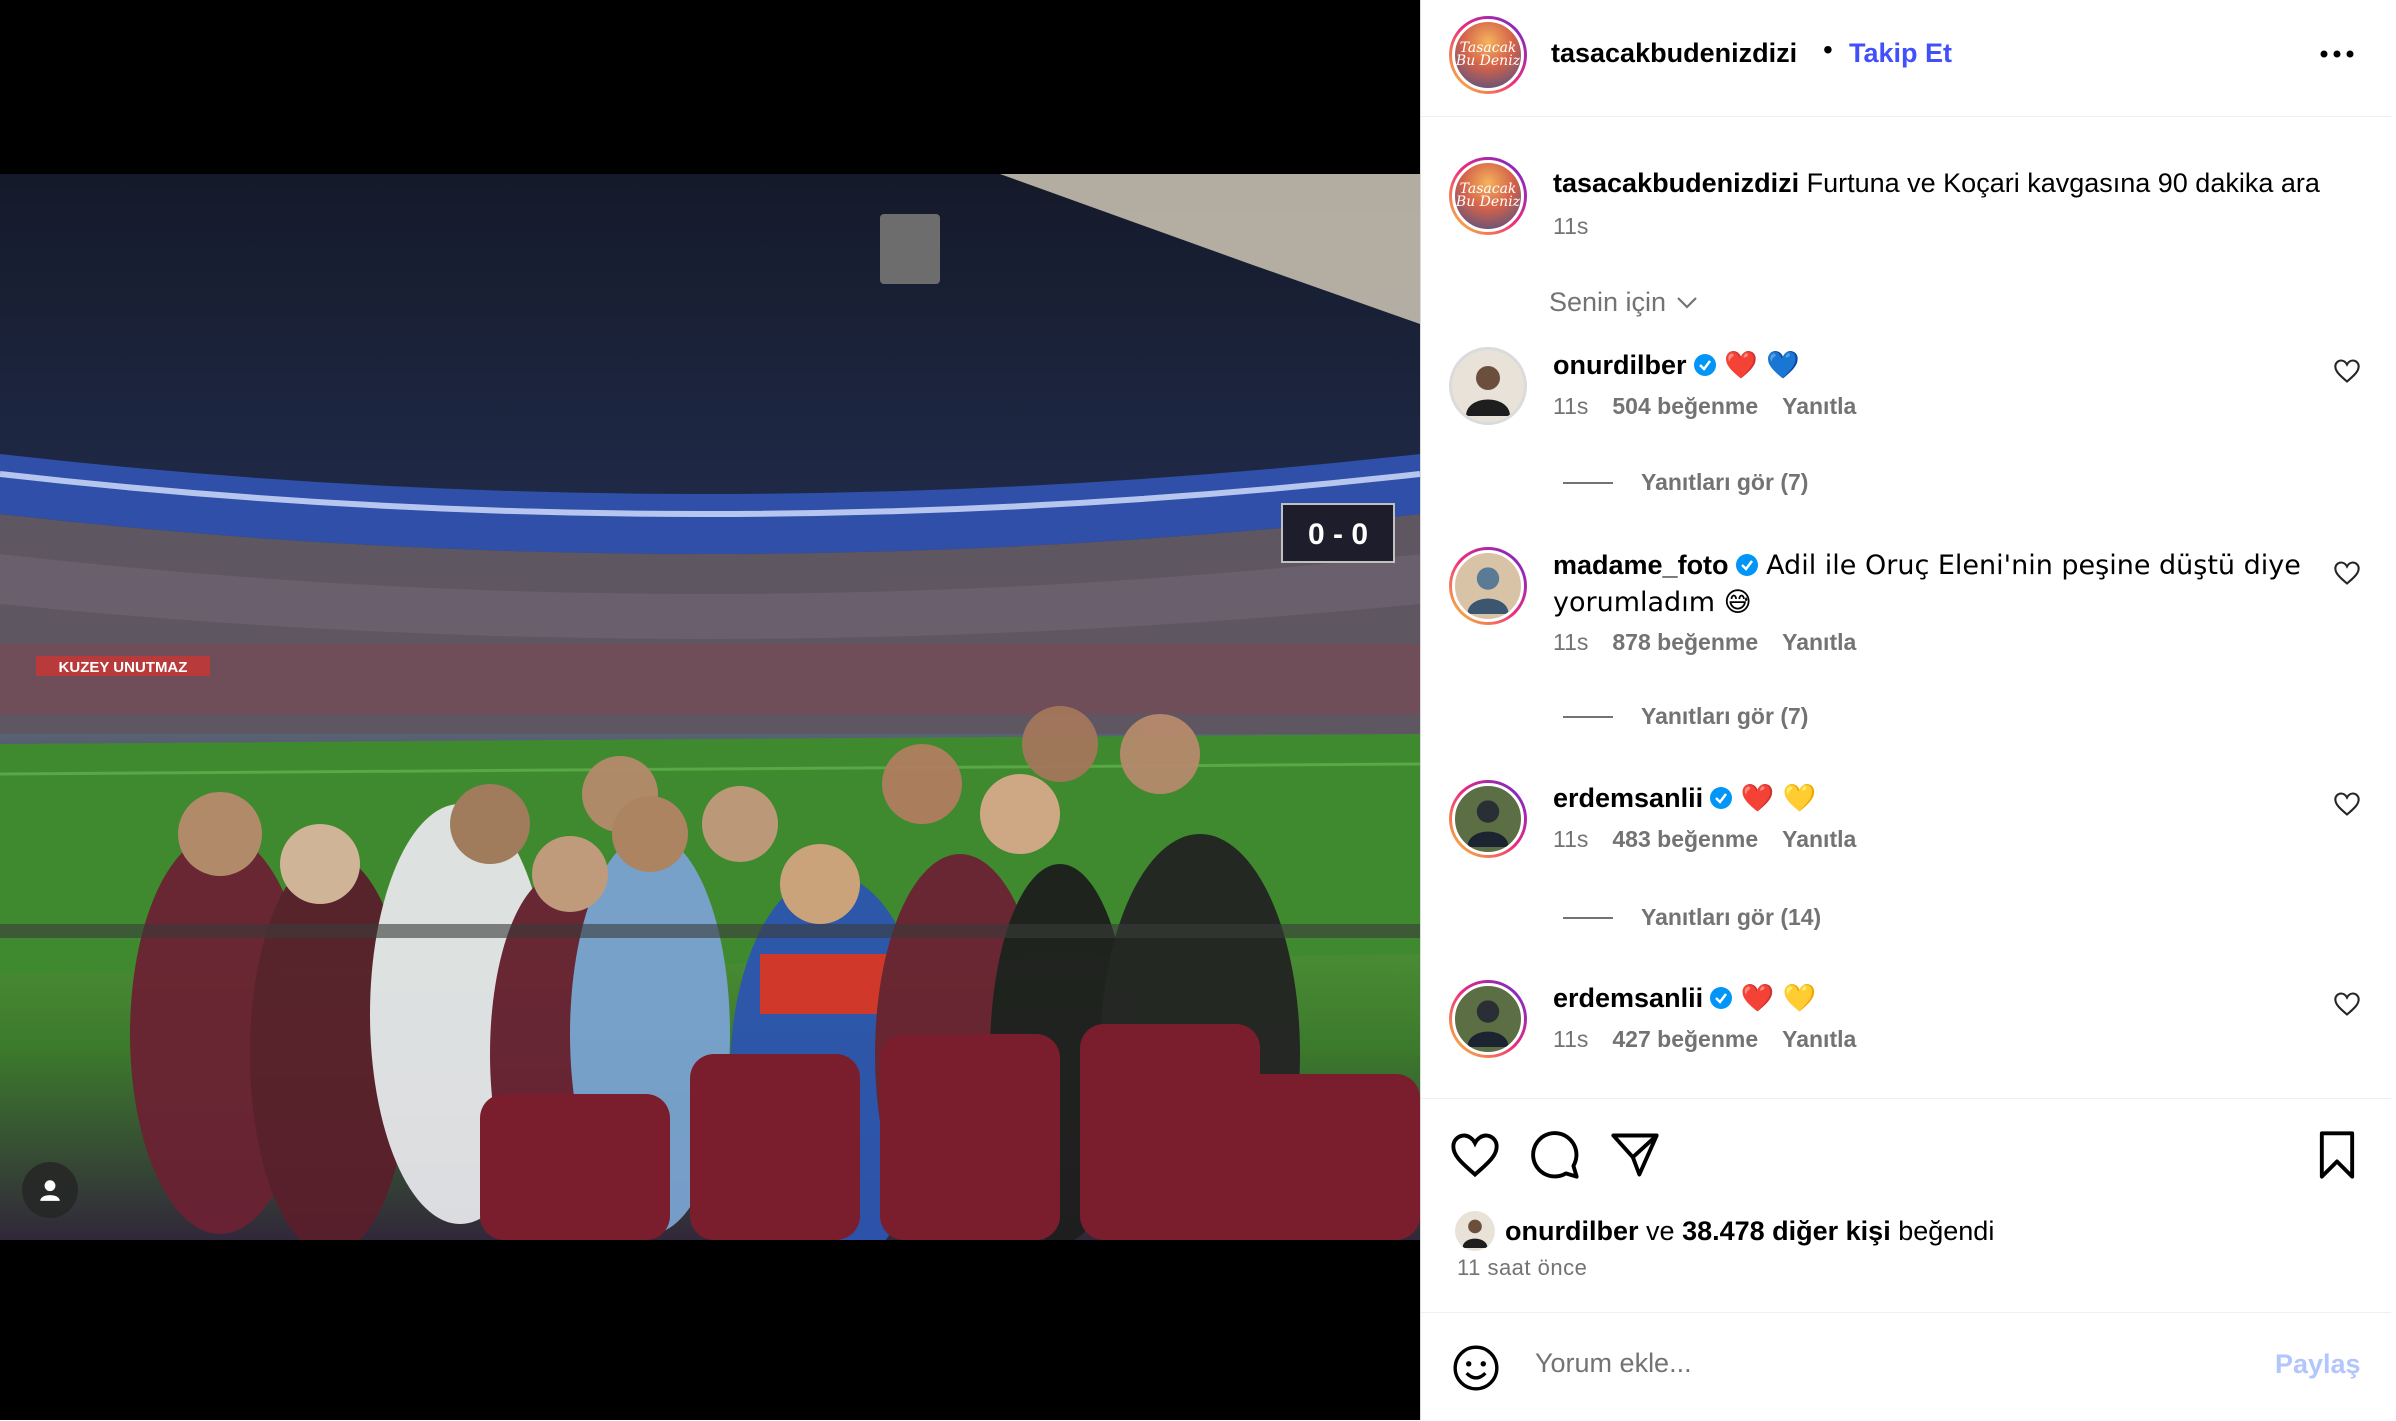 This screenshot has width=2396, height=1421. Describe the element at coordinates (2337, 1155) in the screenshot. I see `bookmark-icon` at that location.